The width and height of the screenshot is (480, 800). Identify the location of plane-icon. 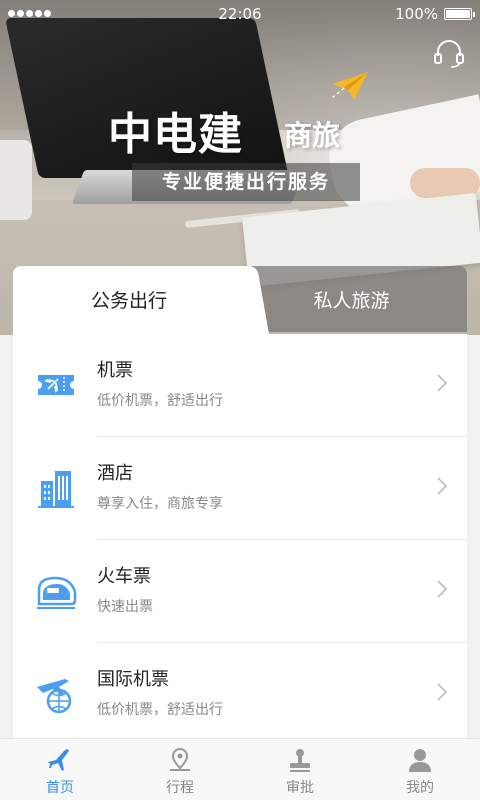
(58, 760).